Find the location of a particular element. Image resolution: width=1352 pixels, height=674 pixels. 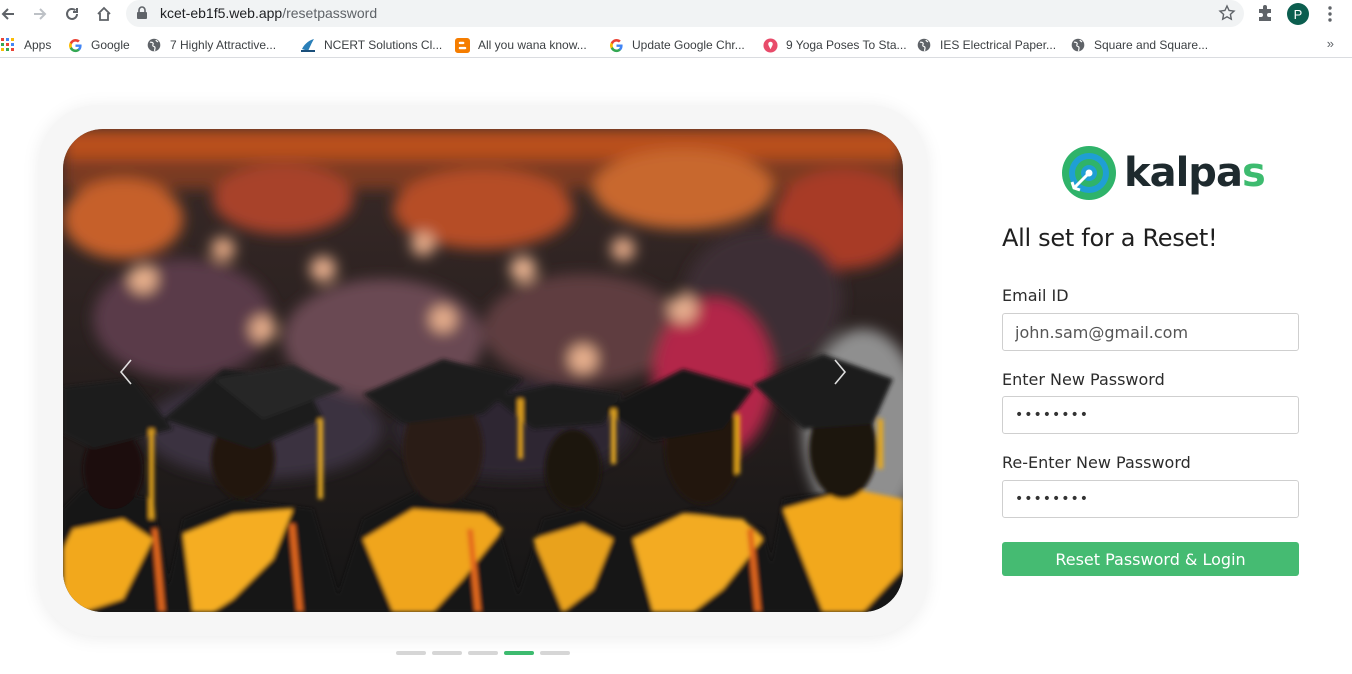

carousel-prev-chevron-icon is located at coordinates (126, 372).